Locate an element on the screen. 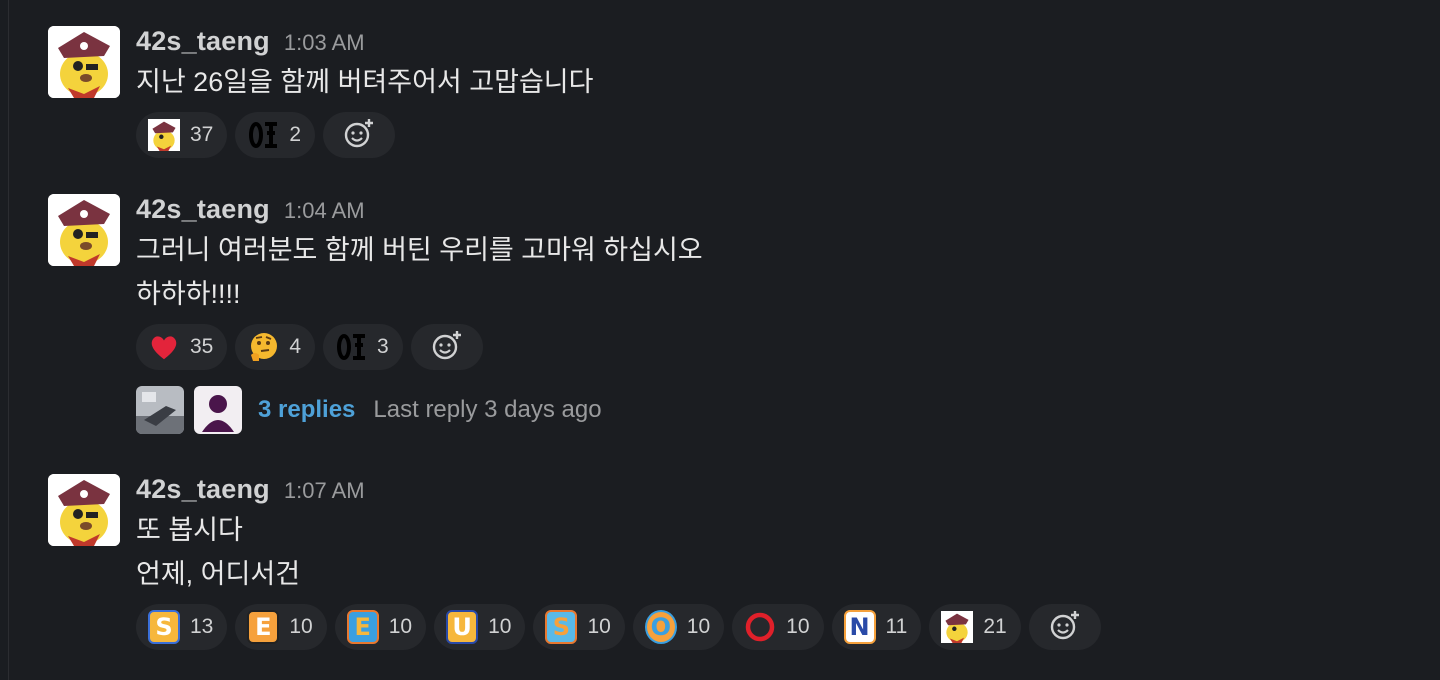  reaction-count: 11 is located at coordinates (896, 626).